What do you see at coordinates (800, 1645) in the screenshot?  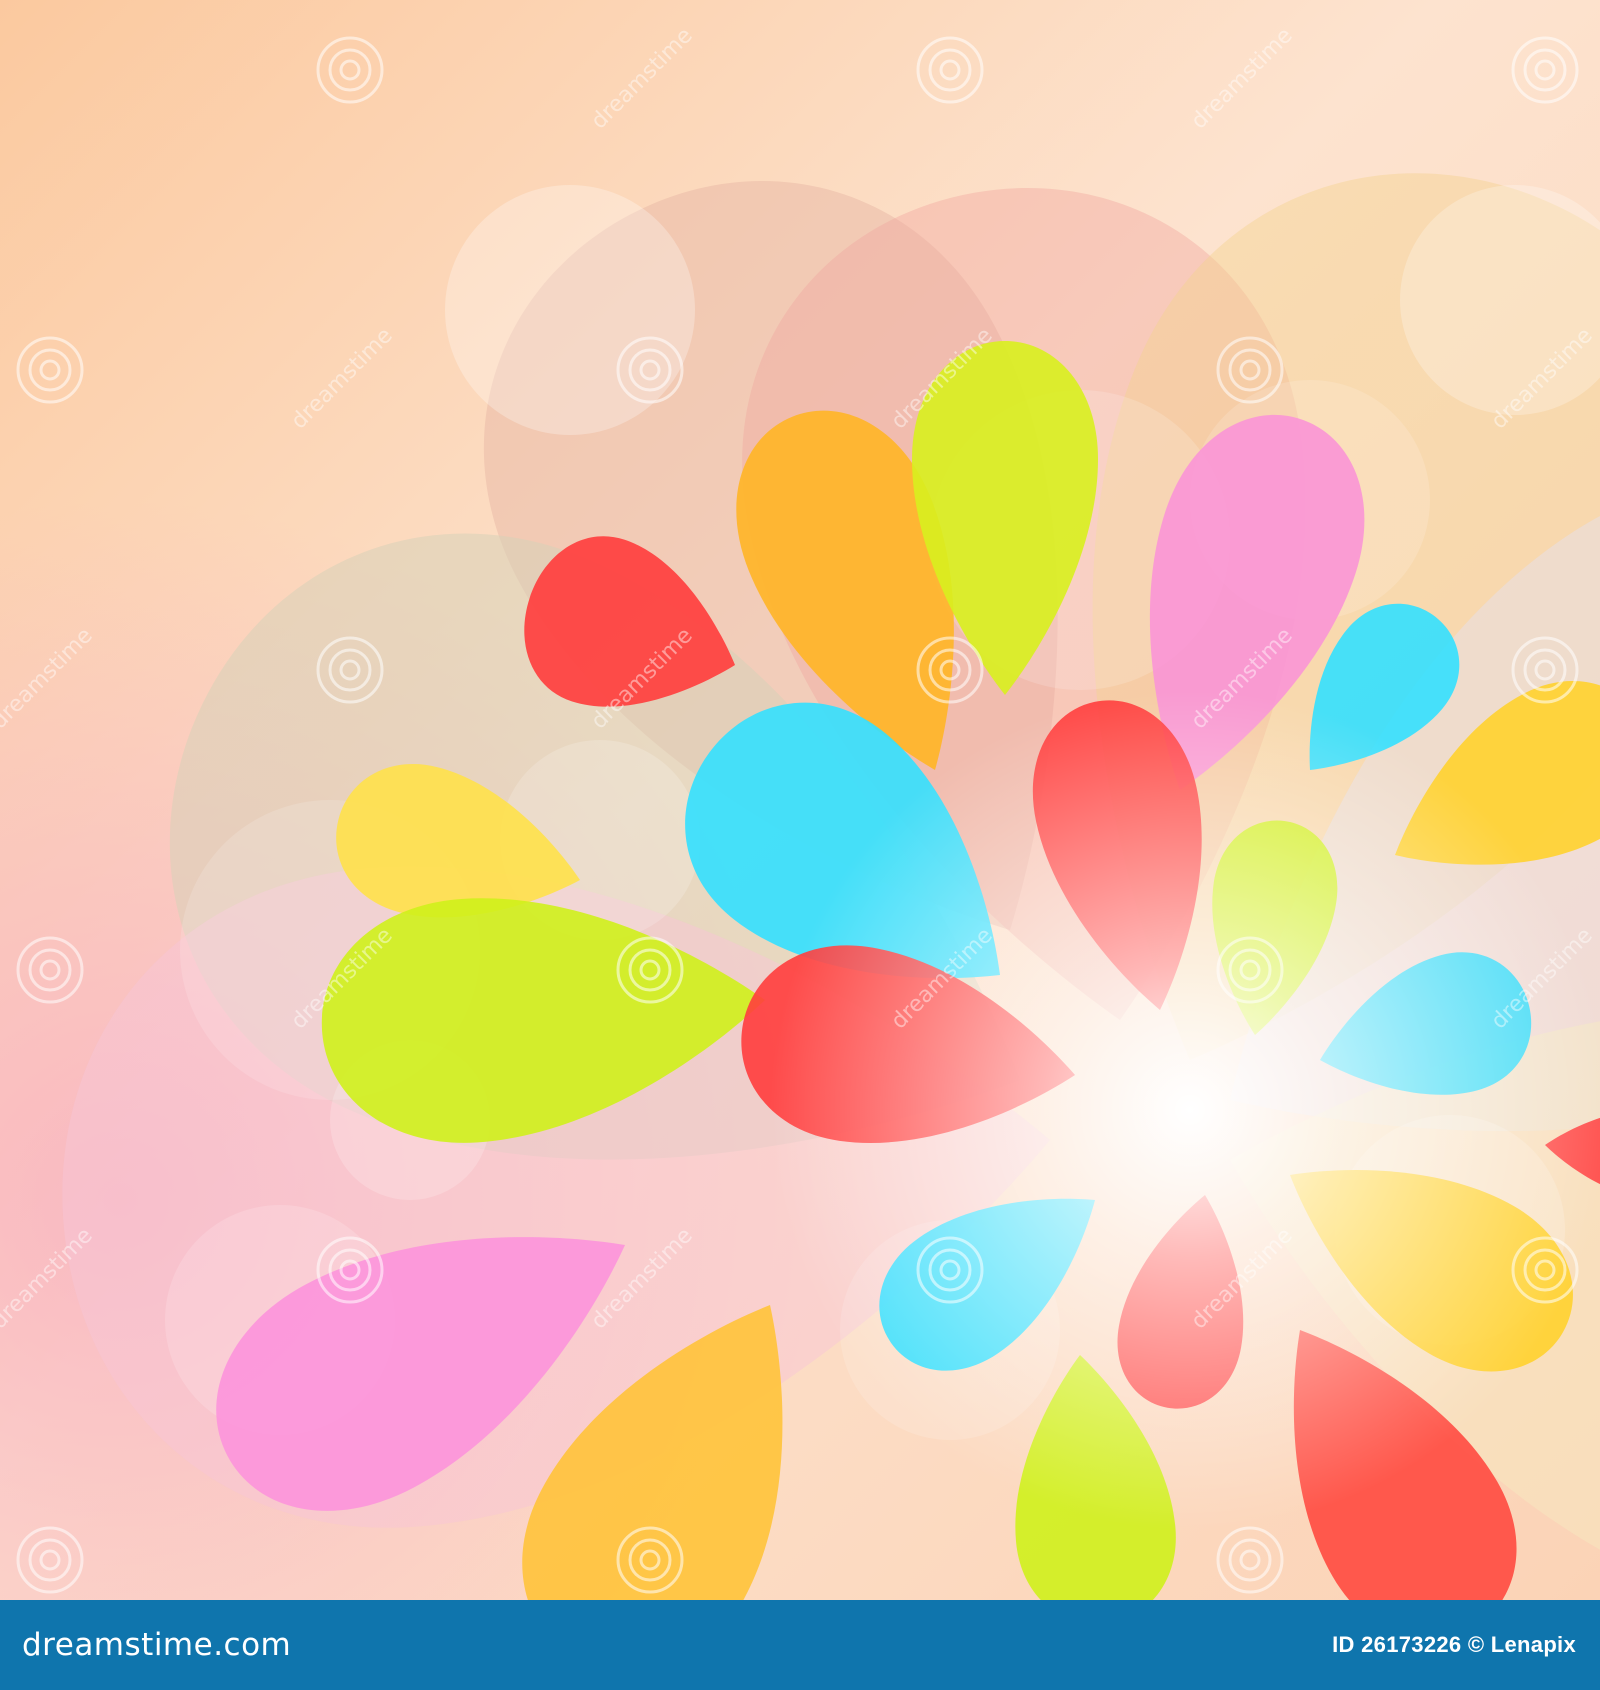 I see `footer-bar: dreamstime.com ID 26173226 © Lenapix` at bounding box center [800, 1645].